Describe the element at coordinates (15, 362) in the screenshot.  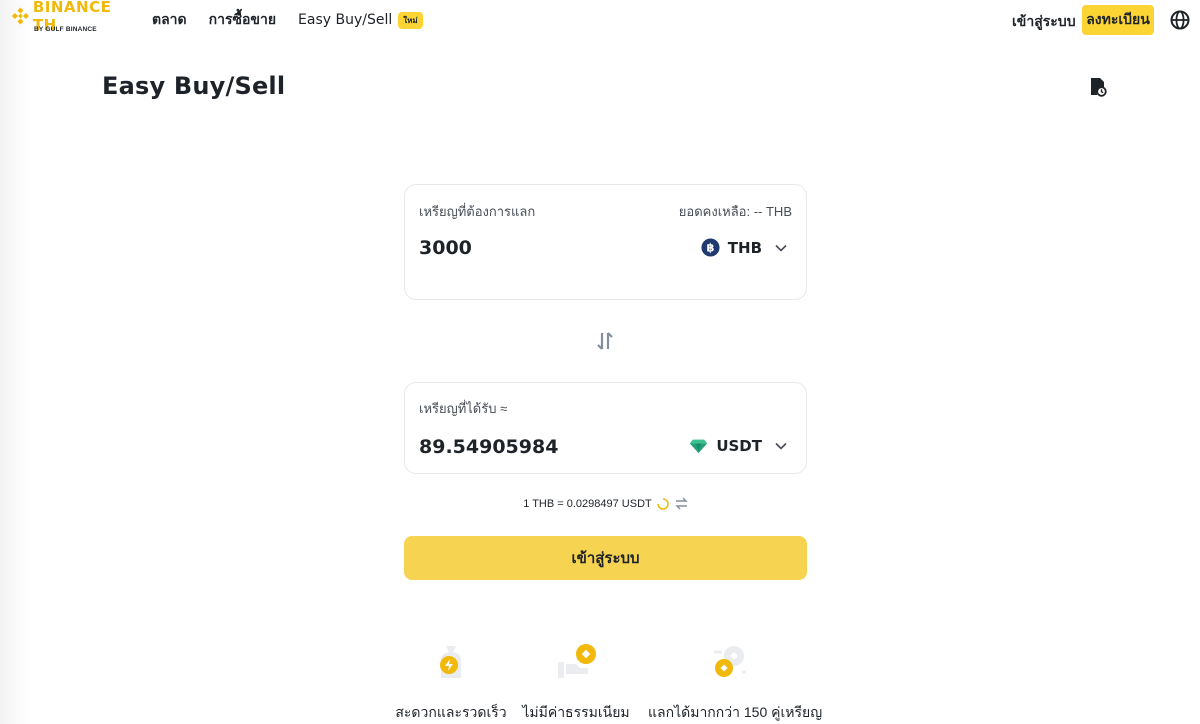
I see `edge-shade` at that location.